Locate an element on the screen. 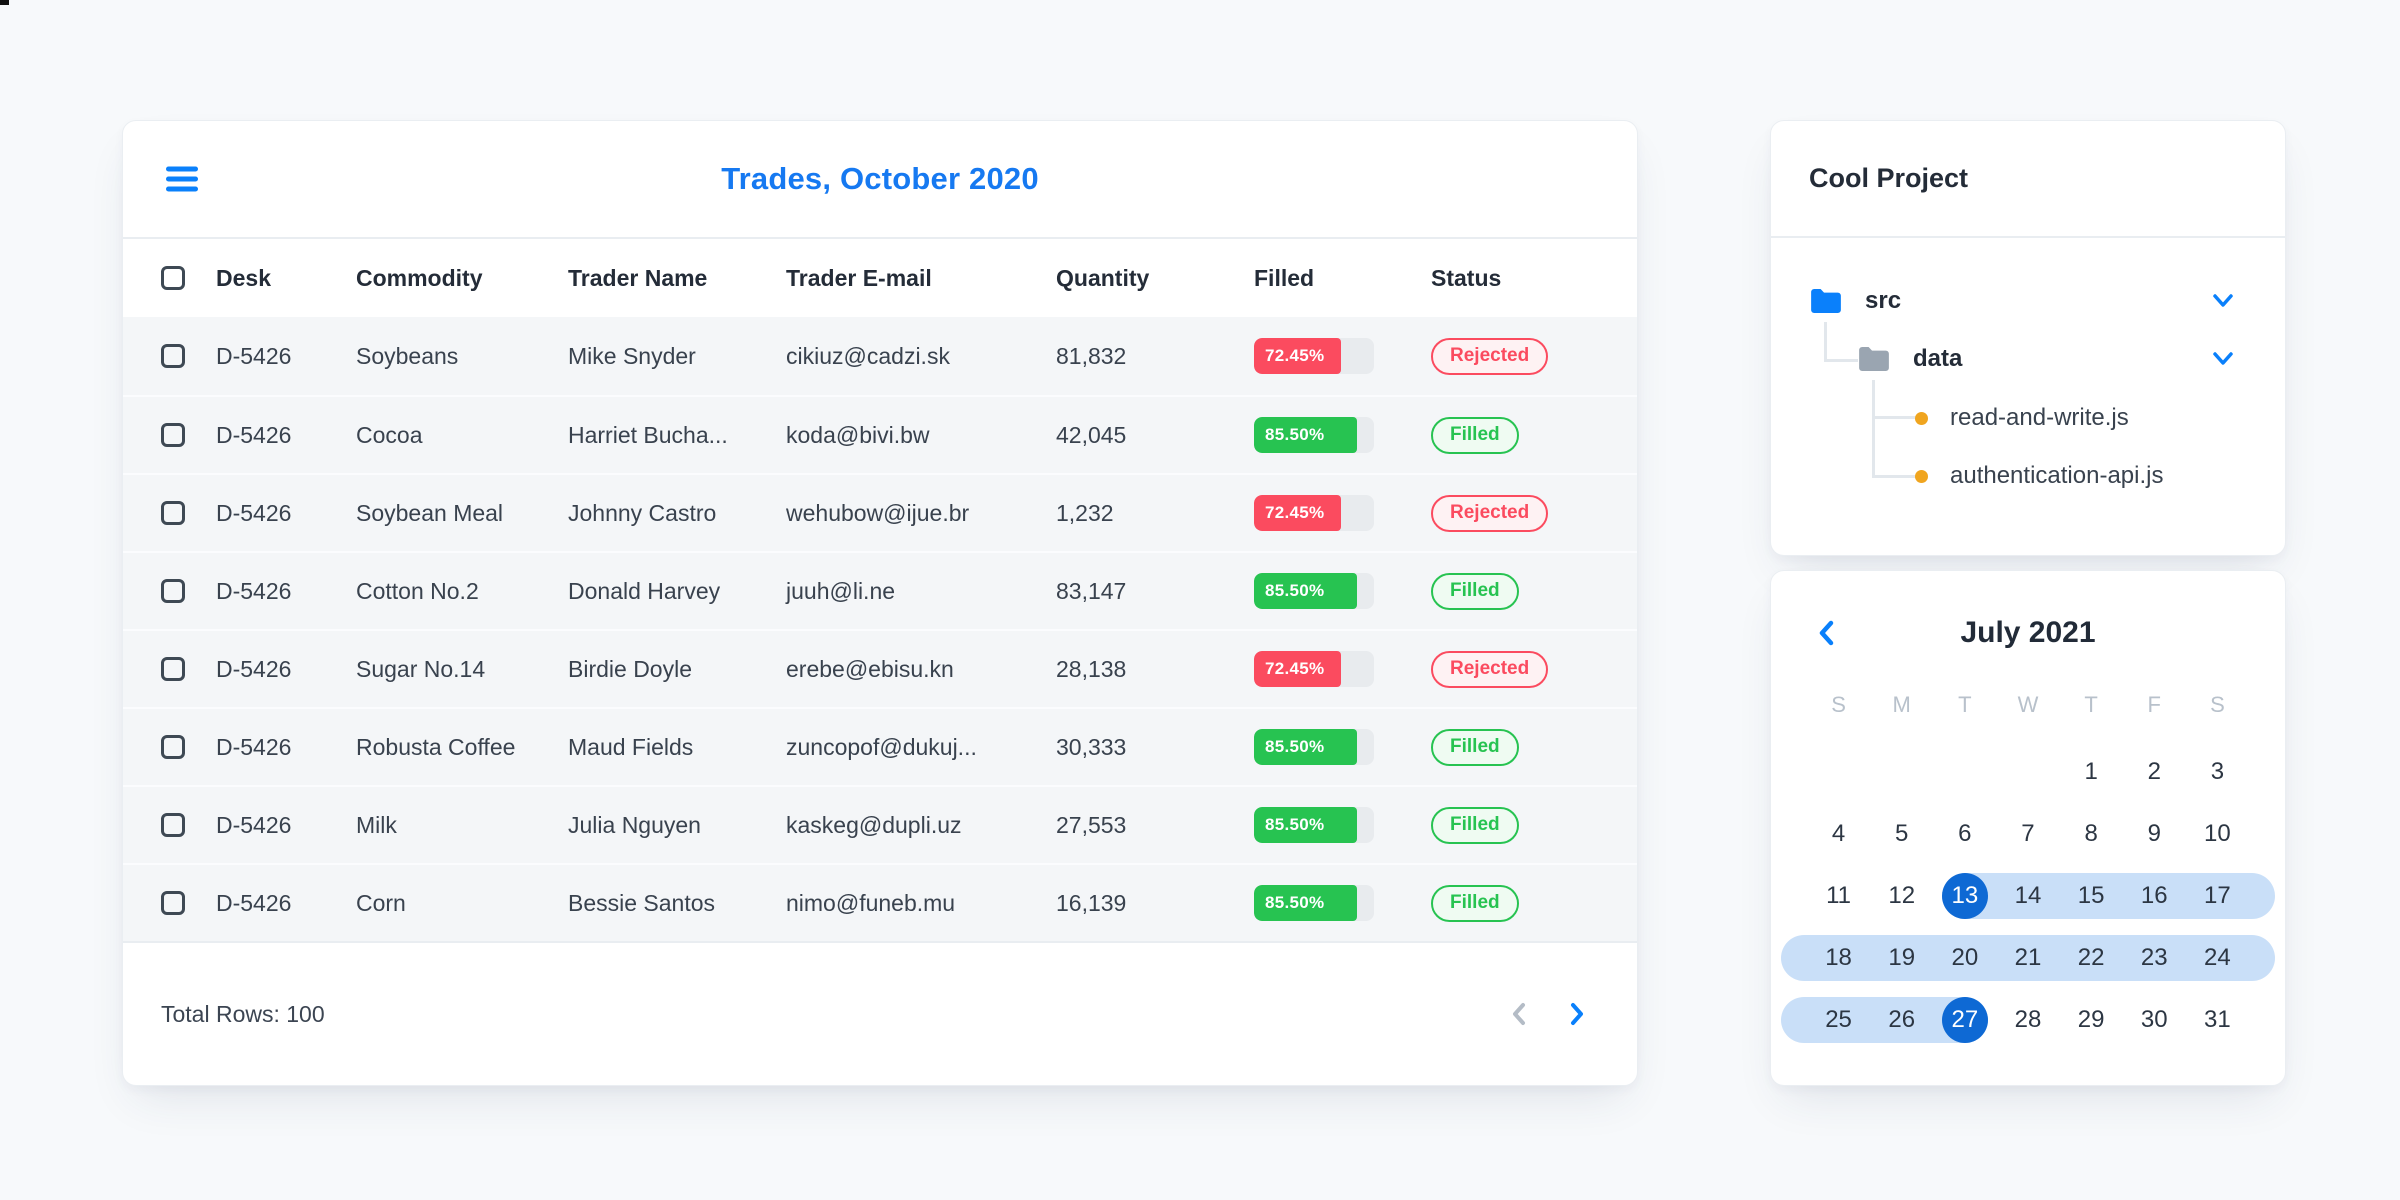 This screenshot has height=1200, width=2400. calendar-day: 12 is located at coordinates (1902, 896).